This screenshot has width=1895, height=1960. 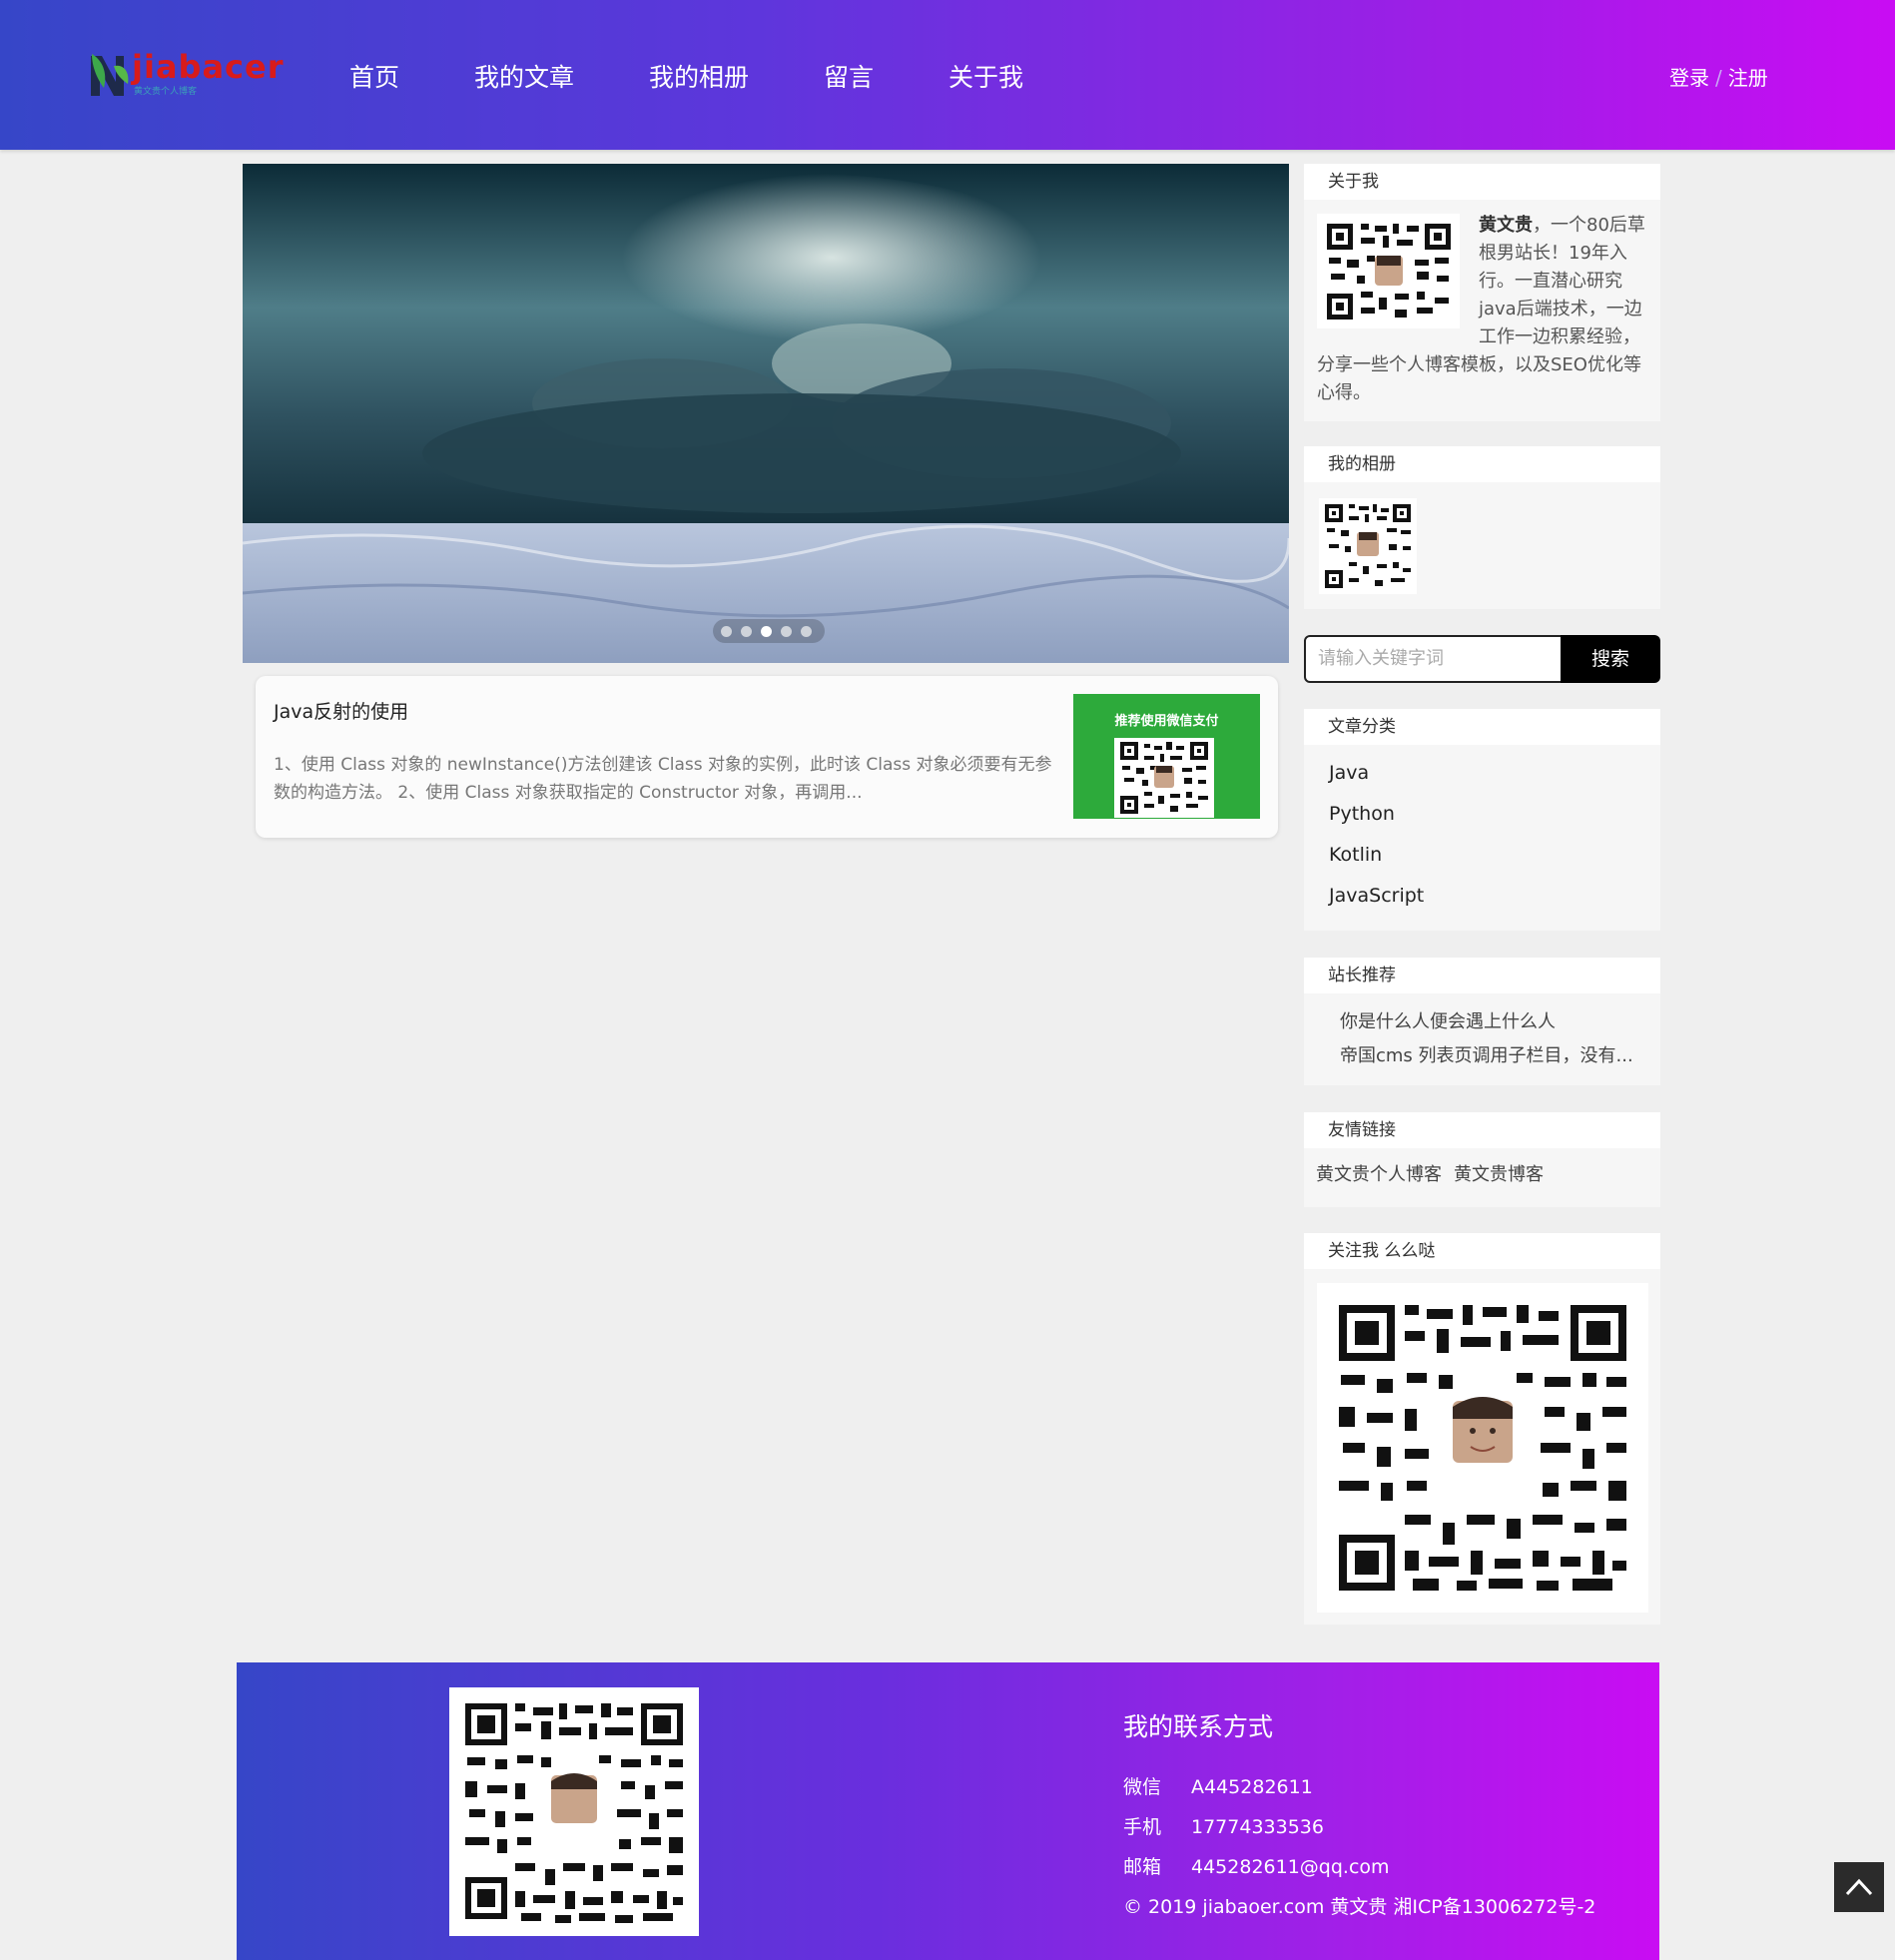 What do you see at coordinates (1689, 78) in the screenshot?
I see `login-link: 登录` at bounding box center [1689, 78].